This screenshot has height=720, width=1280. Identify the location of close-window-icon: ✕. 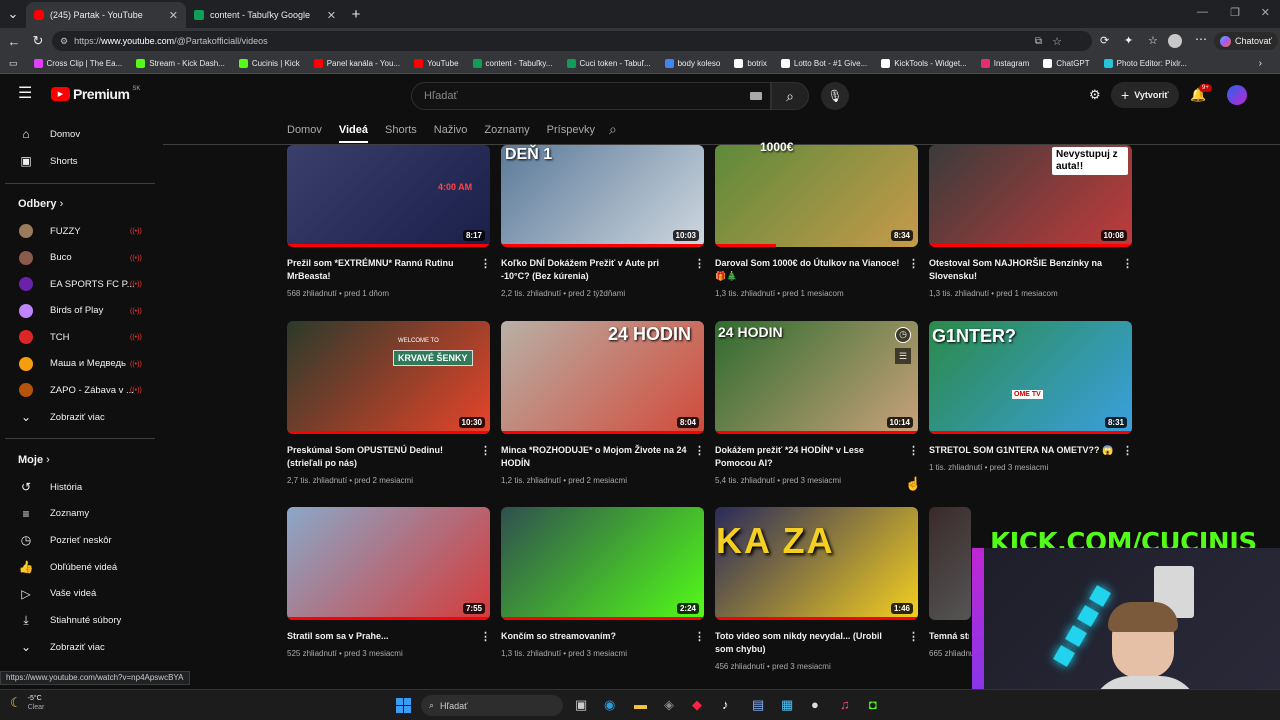
(1265, 12).